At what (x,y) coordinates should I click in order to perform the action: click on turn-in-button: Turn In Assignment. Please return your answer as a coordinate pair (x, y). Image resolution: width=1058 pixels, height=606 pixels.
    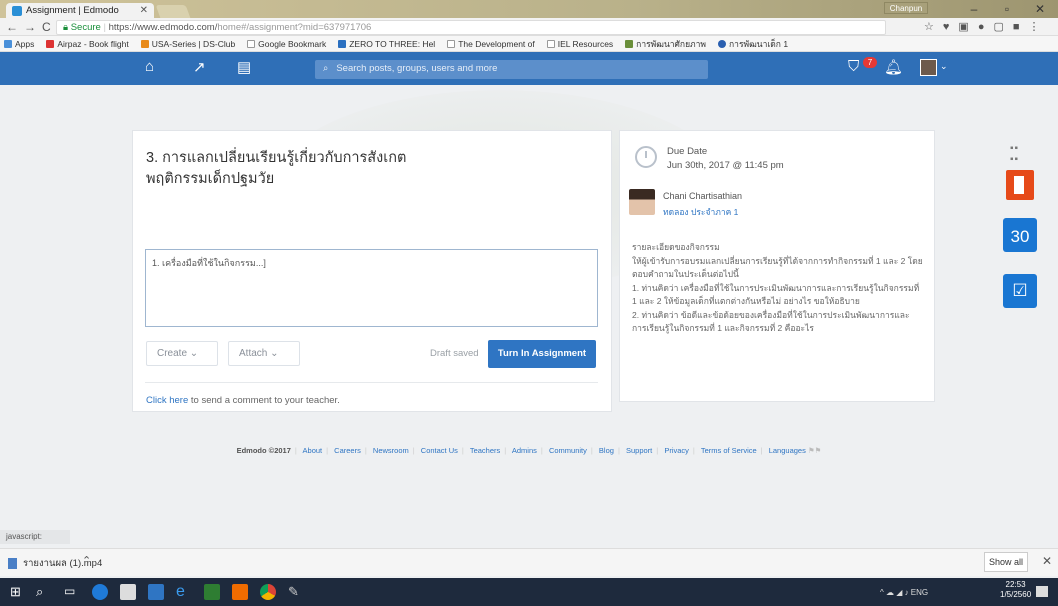
    Looking at the image, I should click on (542, 354).